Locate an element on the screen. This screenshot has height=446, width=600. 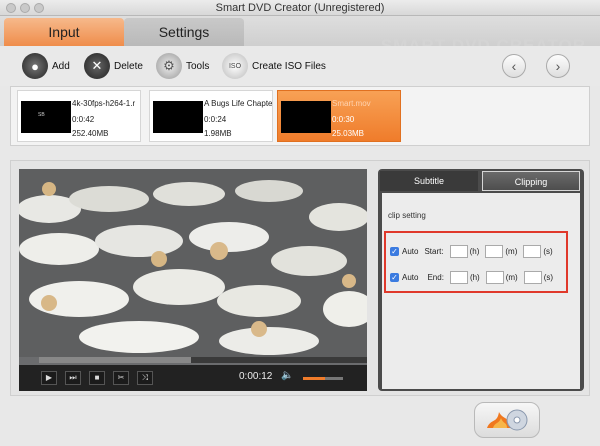
delete-label: Delete is located at coordinates (128, 66).